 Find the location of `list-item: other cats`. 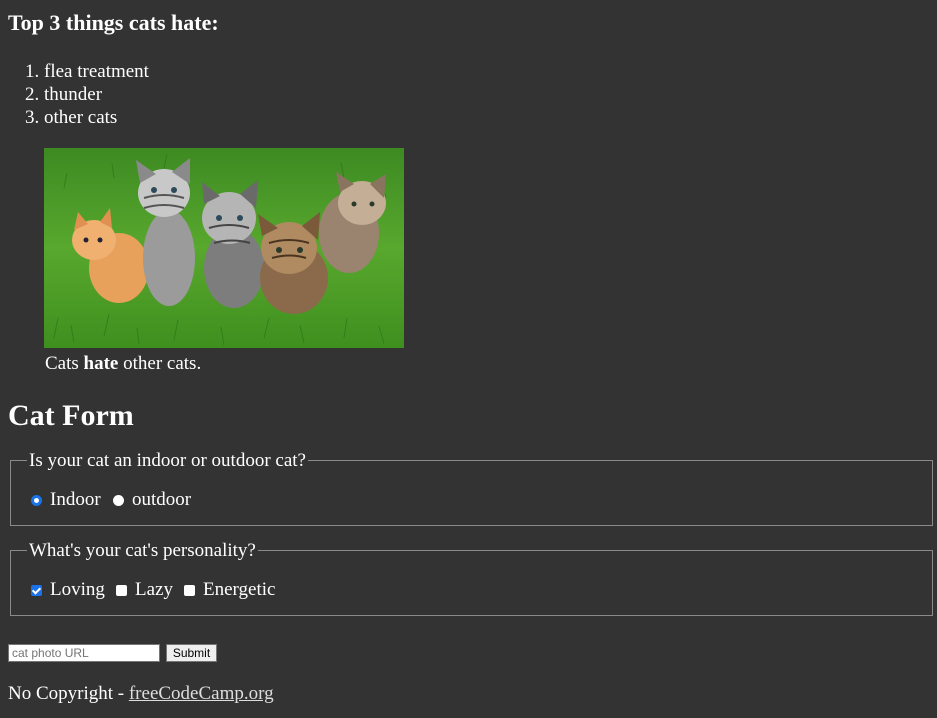

list-item: other cats is located at coordinates (96, 117).